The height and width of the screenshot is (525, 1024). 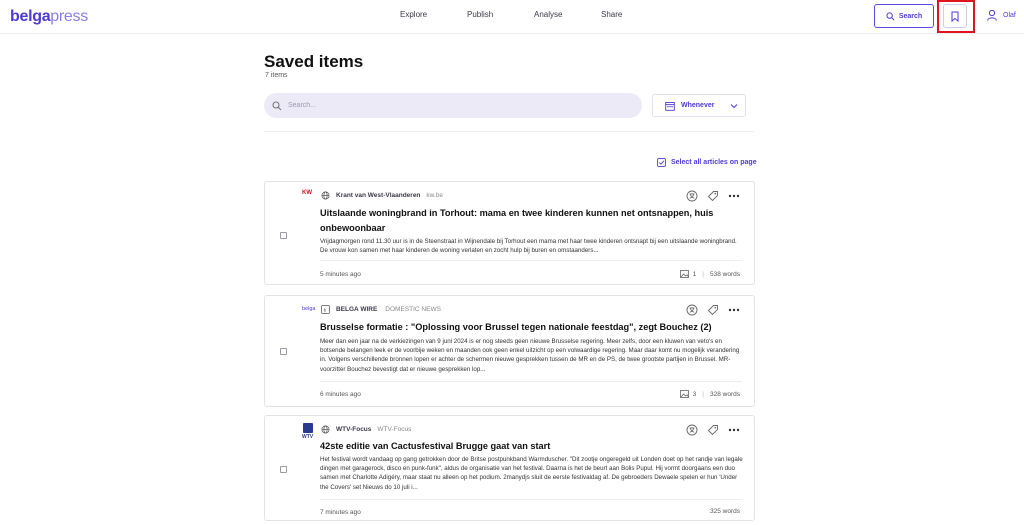 What do you see at coordinates (694, 394) in the screenshot?
I see `image-count: 3` at bounding box center [694, 394].